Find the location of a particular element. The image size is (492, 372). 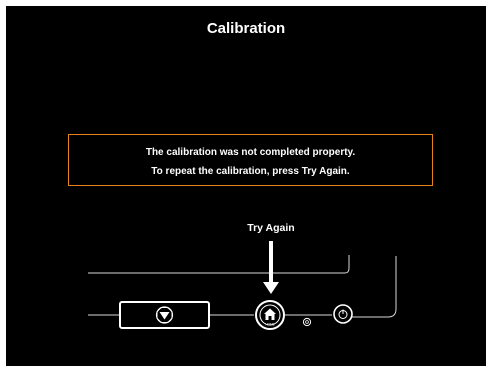

copyright-icon is located at coordinates (307, 322).